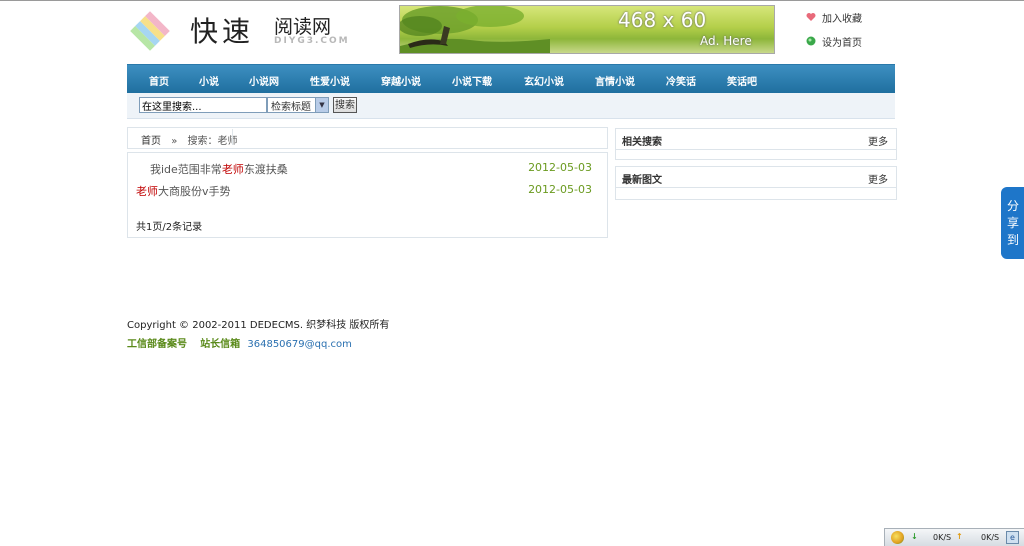  I want to click on nav-item-jokes-bar: 笑话吧, so click(742, 80).